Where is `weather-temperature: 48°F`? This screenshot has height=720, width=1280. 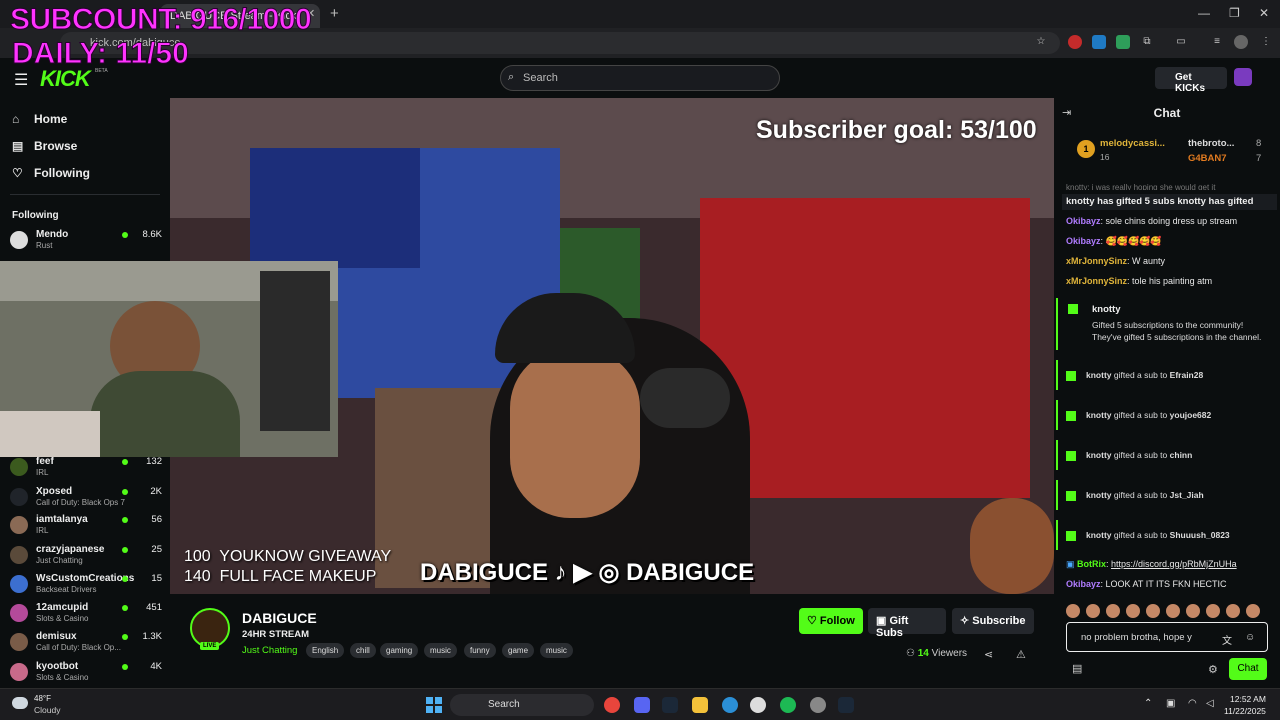 weather-temperature: 48°F is located at coordinates (42, 698).